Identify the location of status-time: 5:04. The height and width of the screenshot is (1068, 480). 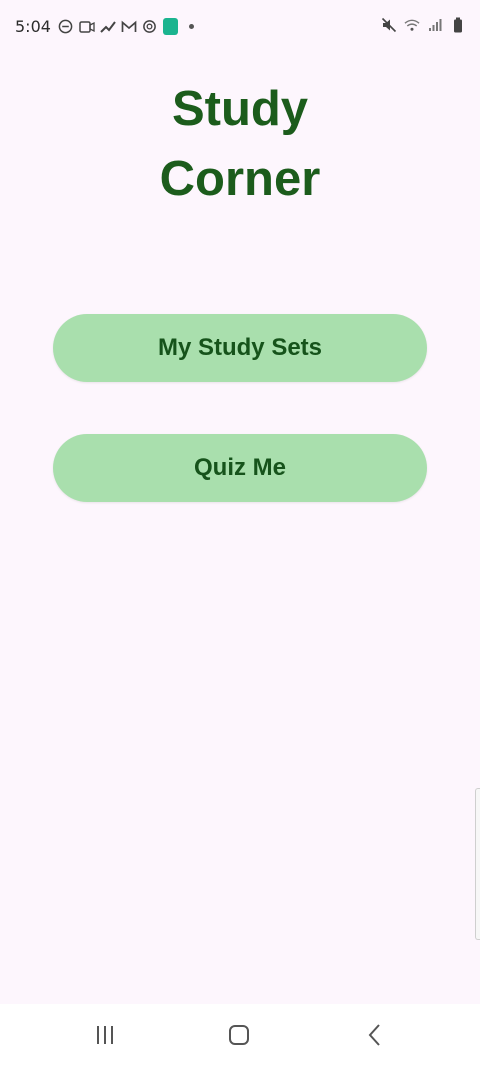
(33, 26).